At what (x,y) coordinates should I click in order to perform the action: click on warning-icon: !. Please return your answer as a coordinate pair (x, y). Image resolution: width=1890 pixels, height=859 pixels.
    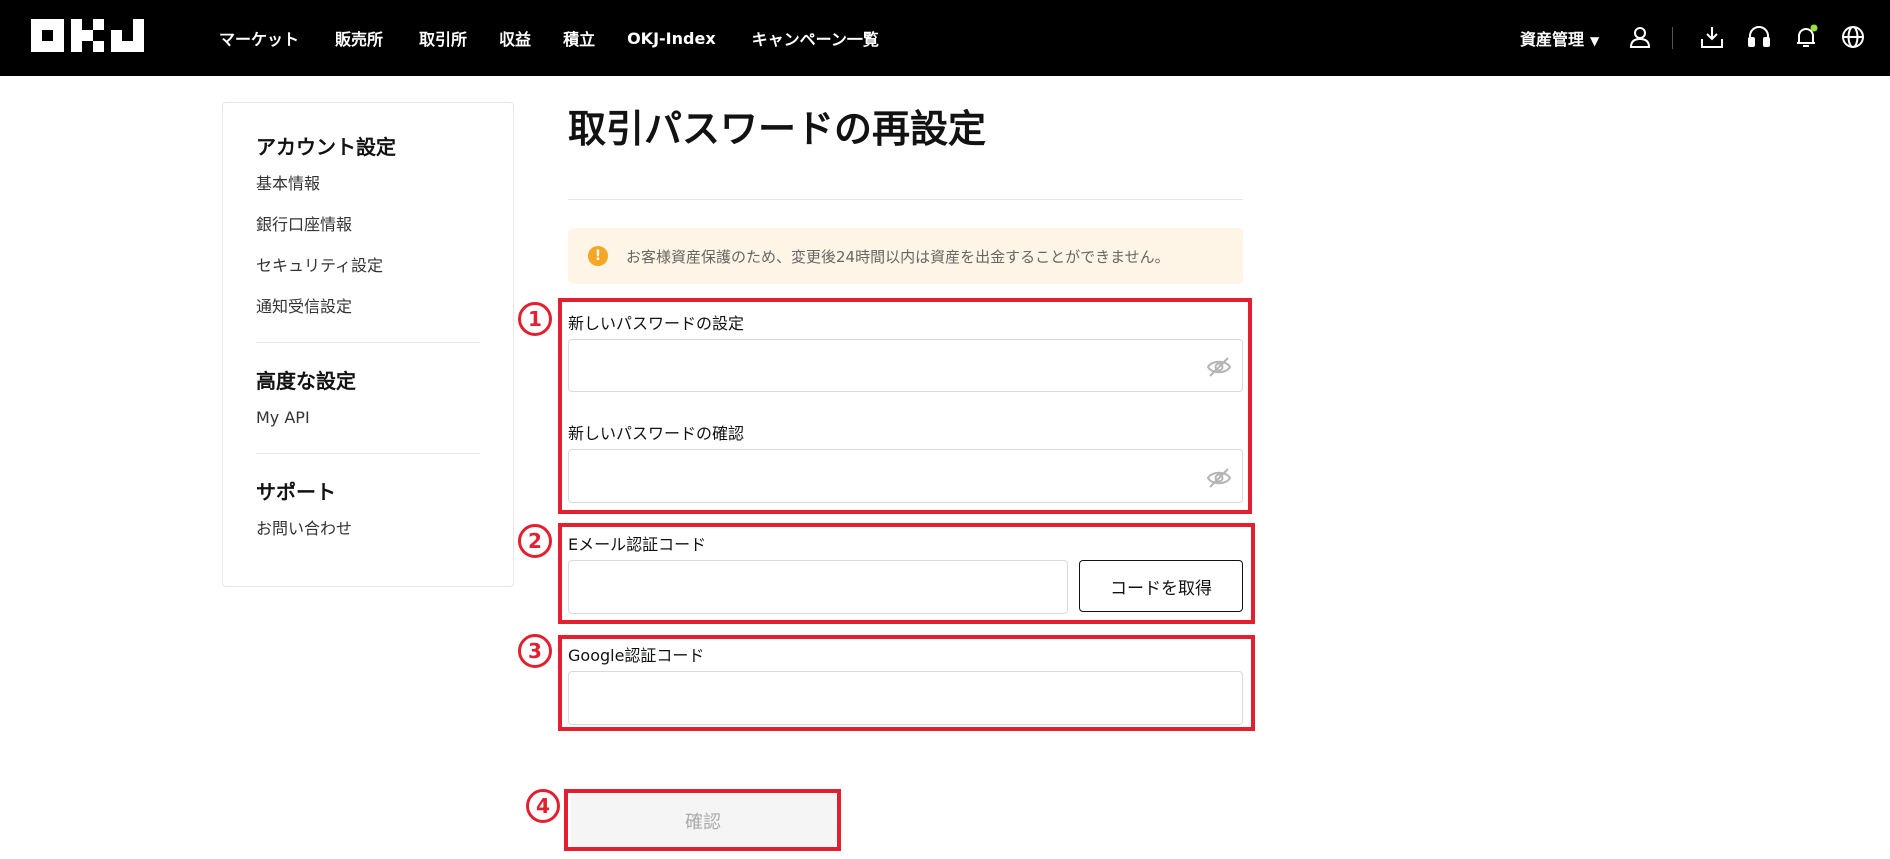
    Looking at the image, I should click on (598, 256).